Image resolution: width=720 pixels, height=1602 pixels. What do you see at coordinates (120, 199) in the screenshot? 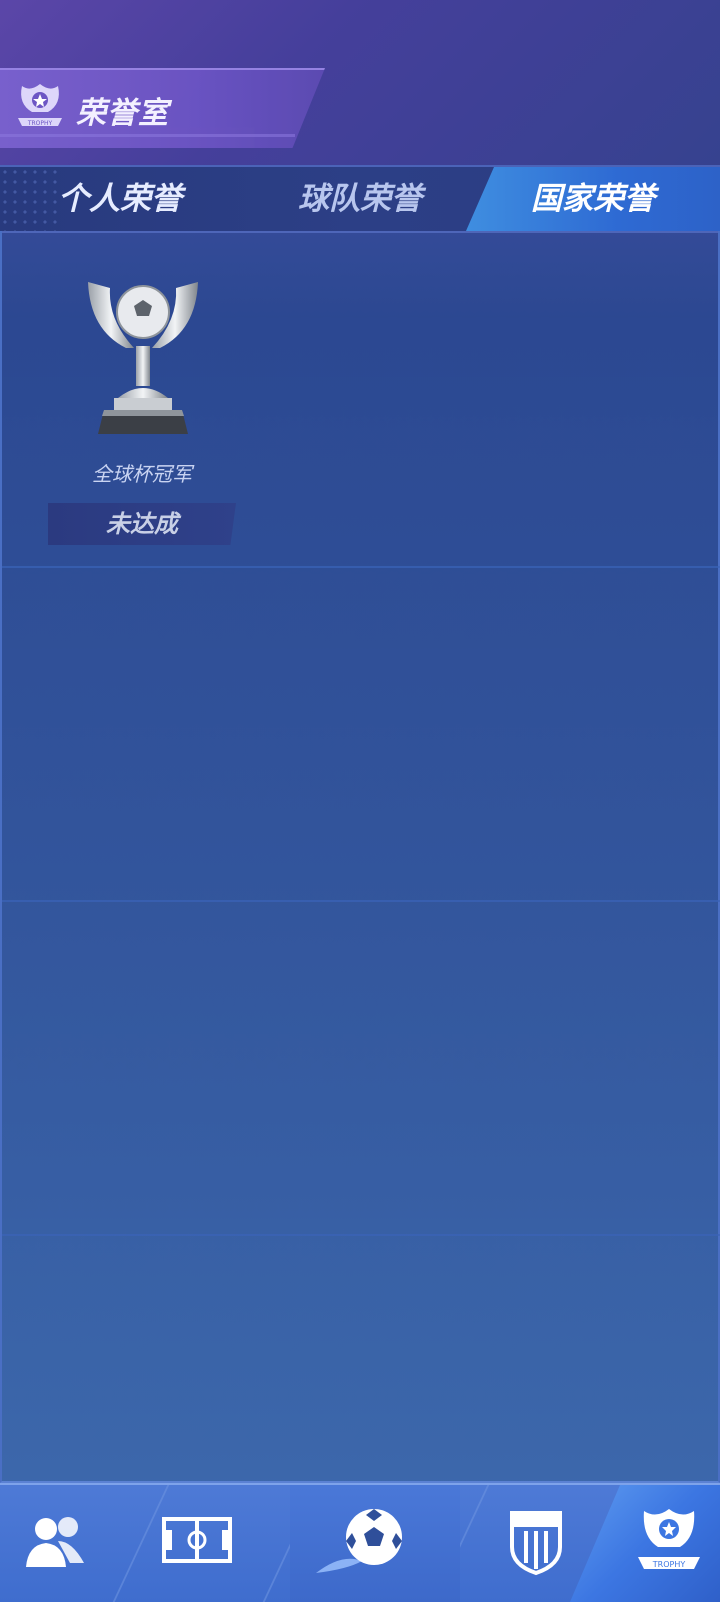
I see `tab-personal-honor: 个人荣誉` at bounding box center [120, 199].